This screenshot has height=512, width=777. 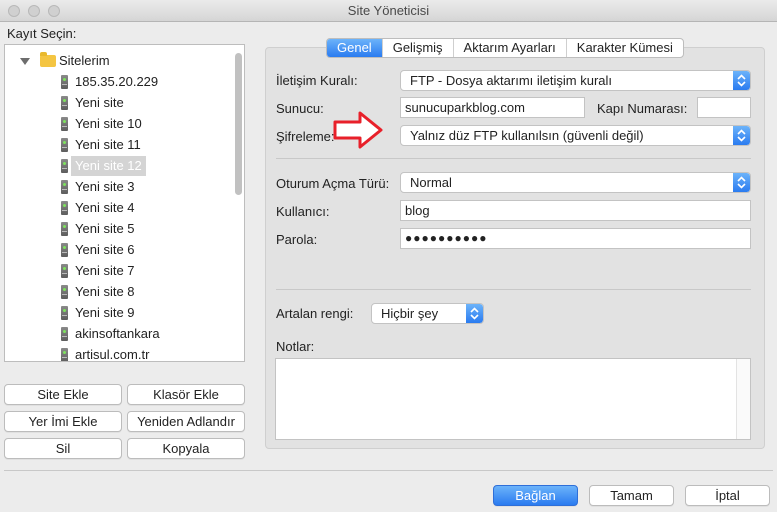 I want to click on folder-icon, so click(x=48, y=59).